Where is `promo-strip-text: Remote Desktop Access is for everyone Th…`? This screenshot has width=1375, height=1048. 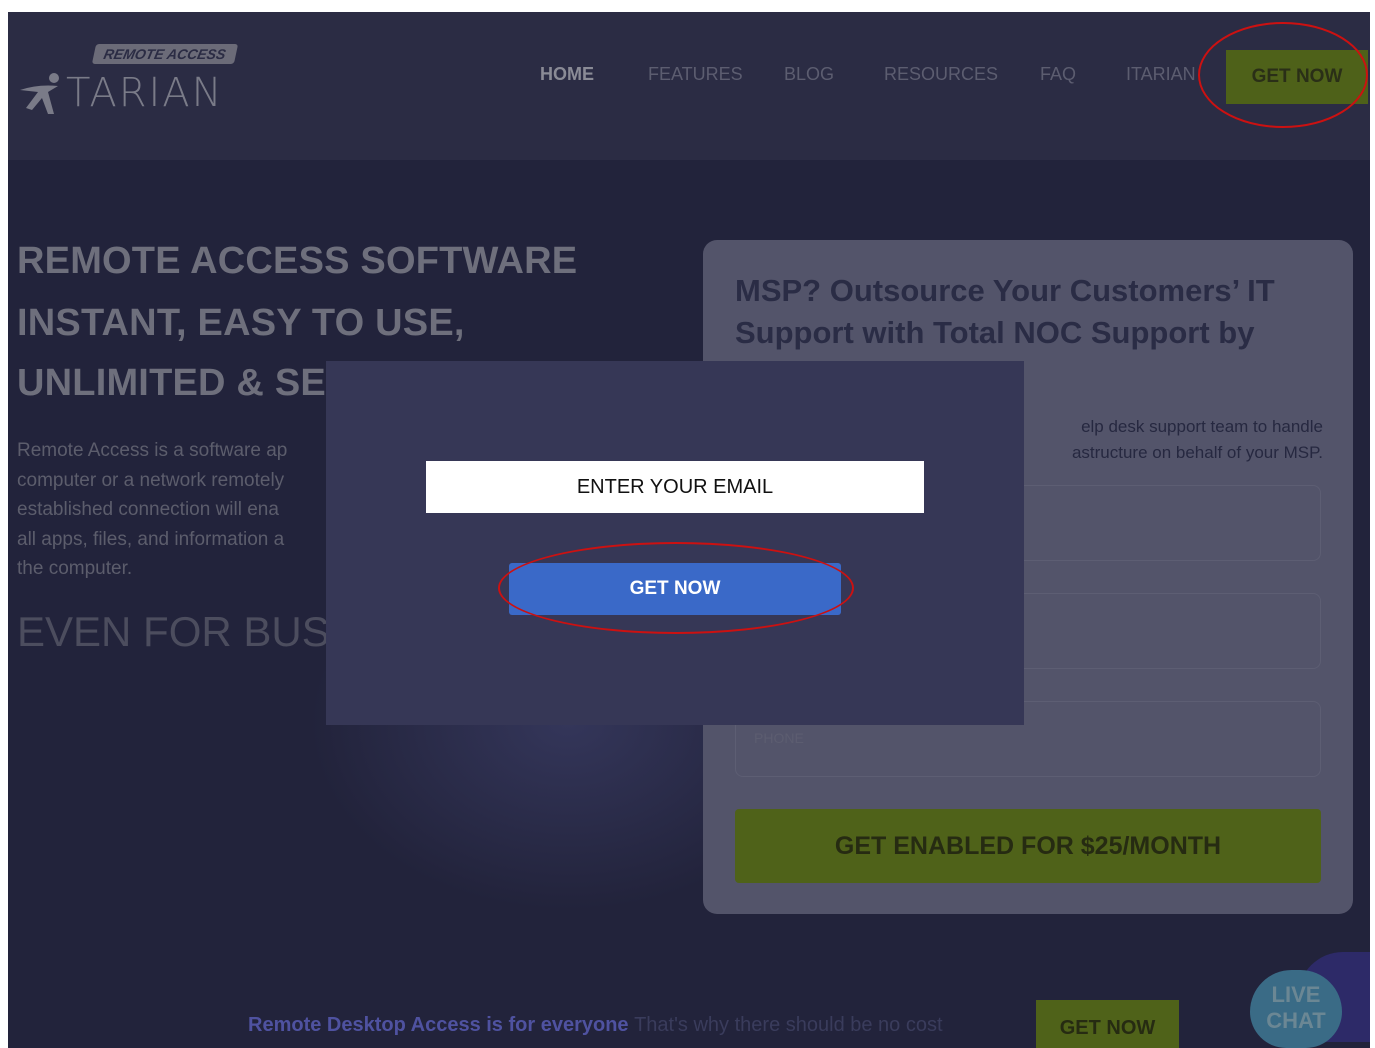
promo-strip-text: Remote Desktop Access is for everyone Th… is located at coordinates (595, 1025).